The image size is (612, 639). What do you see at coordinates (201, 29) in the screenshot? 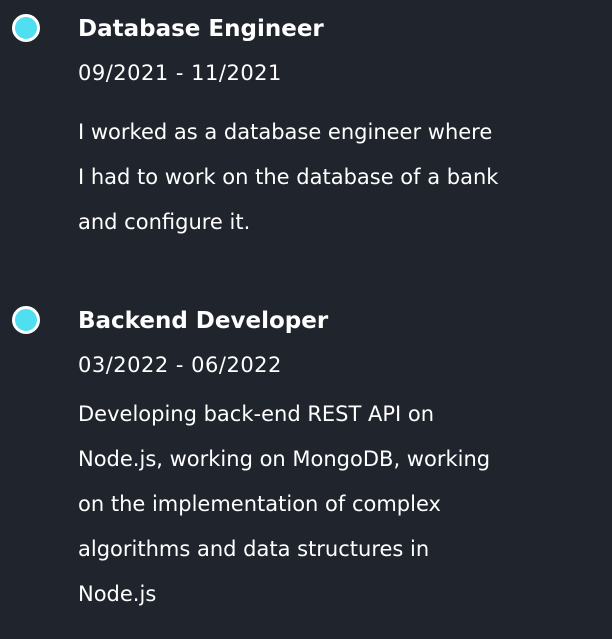
I see `entry-title: Database Engineer` at bounding box center [201, 29].